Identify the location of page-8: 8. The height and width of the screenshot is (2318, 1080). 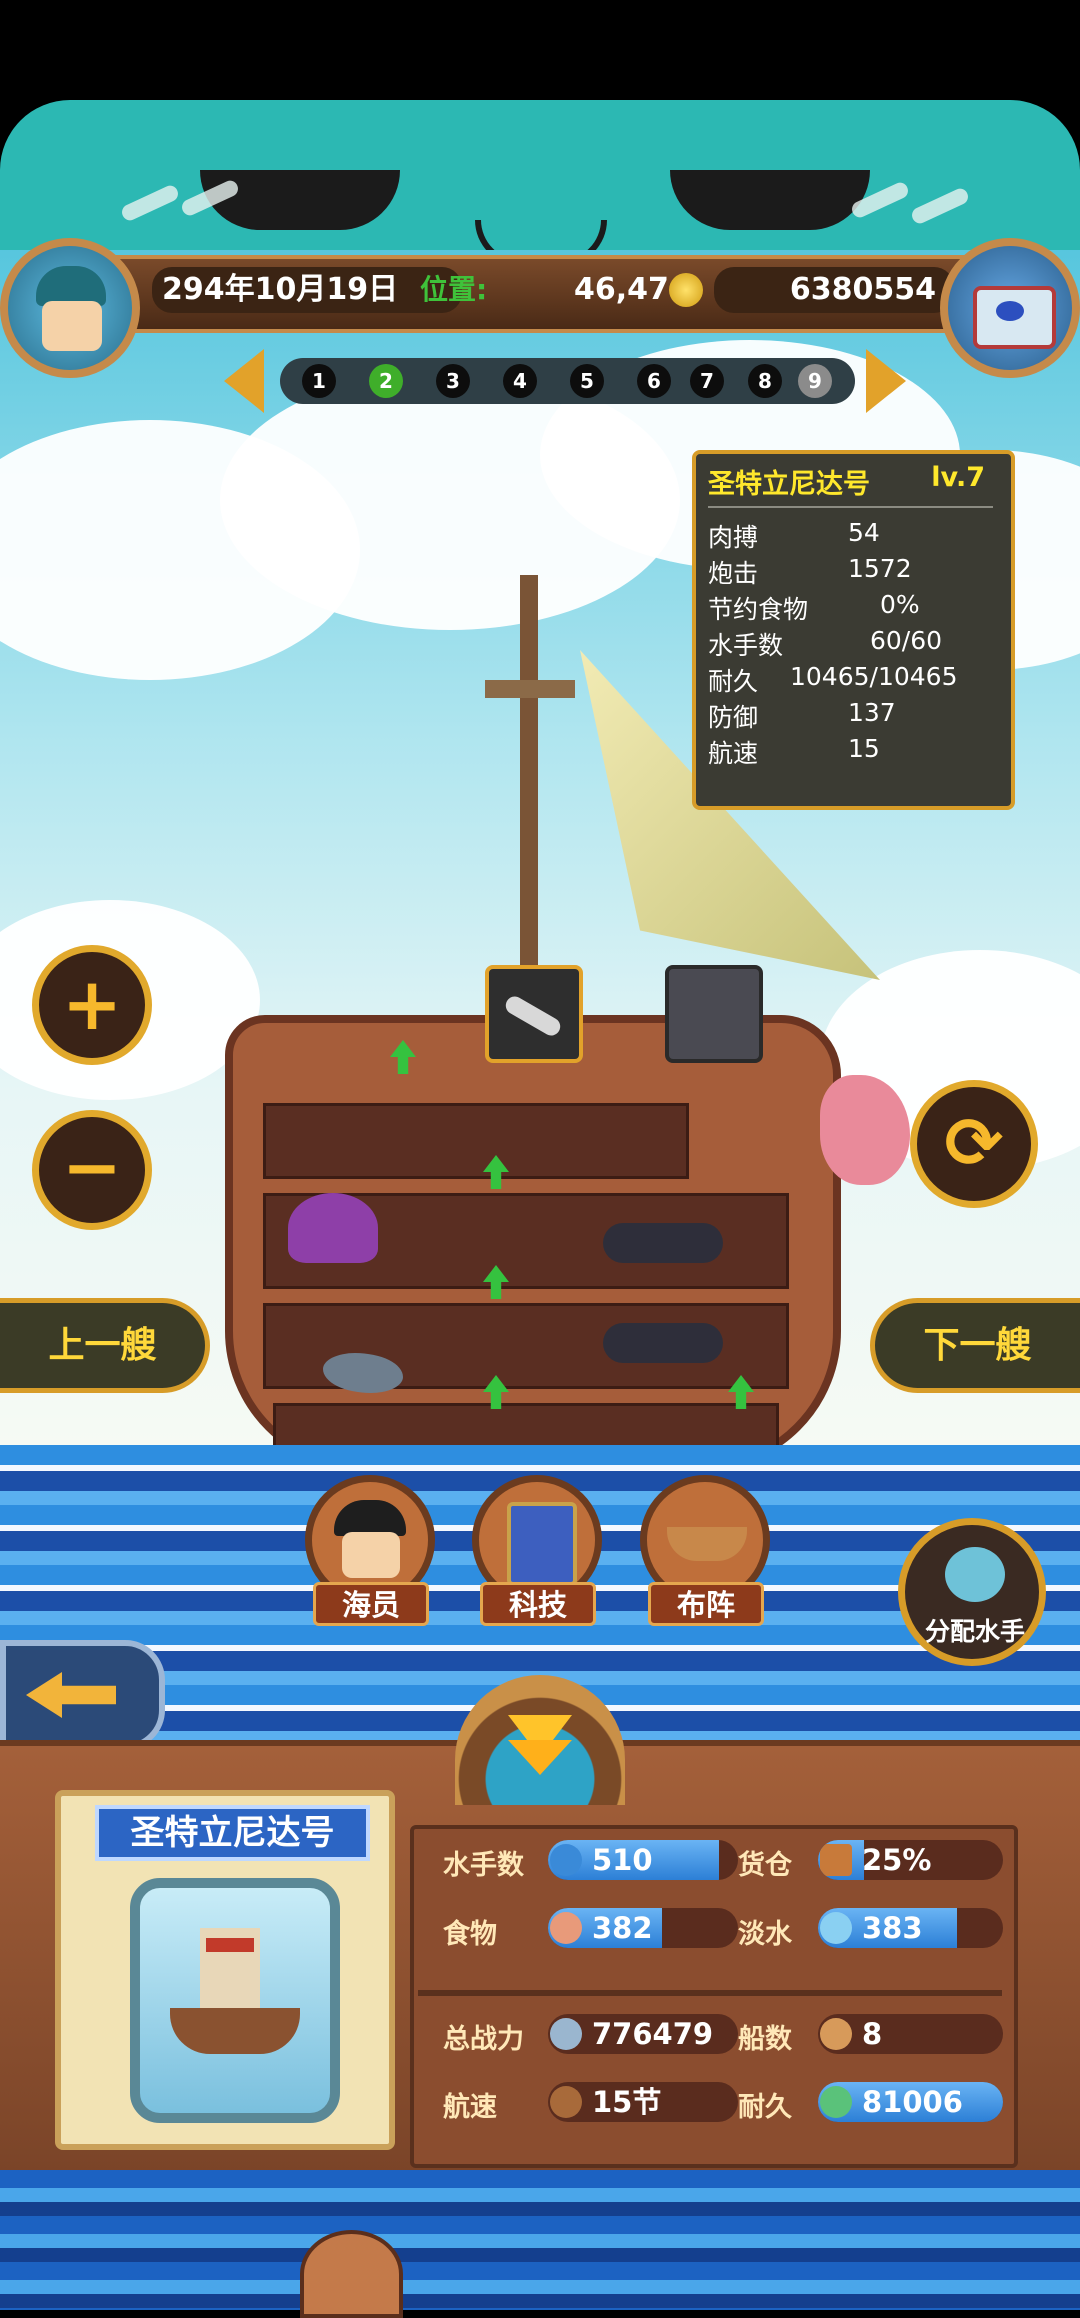
(765, 381).